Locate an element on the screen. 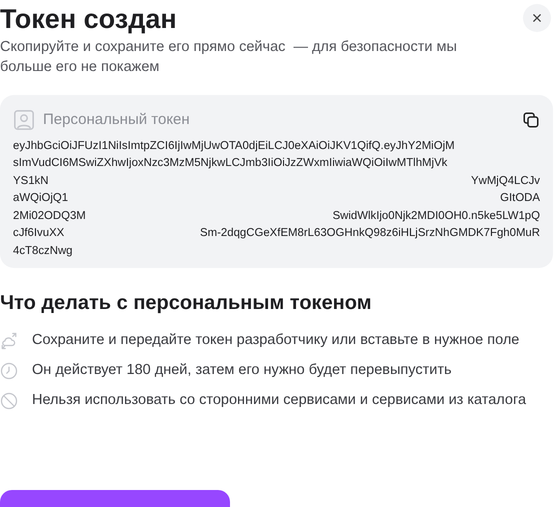 The height and width of the screenshot is (507, 559). token-text: YS1kN is located at coordinates (30, 181).